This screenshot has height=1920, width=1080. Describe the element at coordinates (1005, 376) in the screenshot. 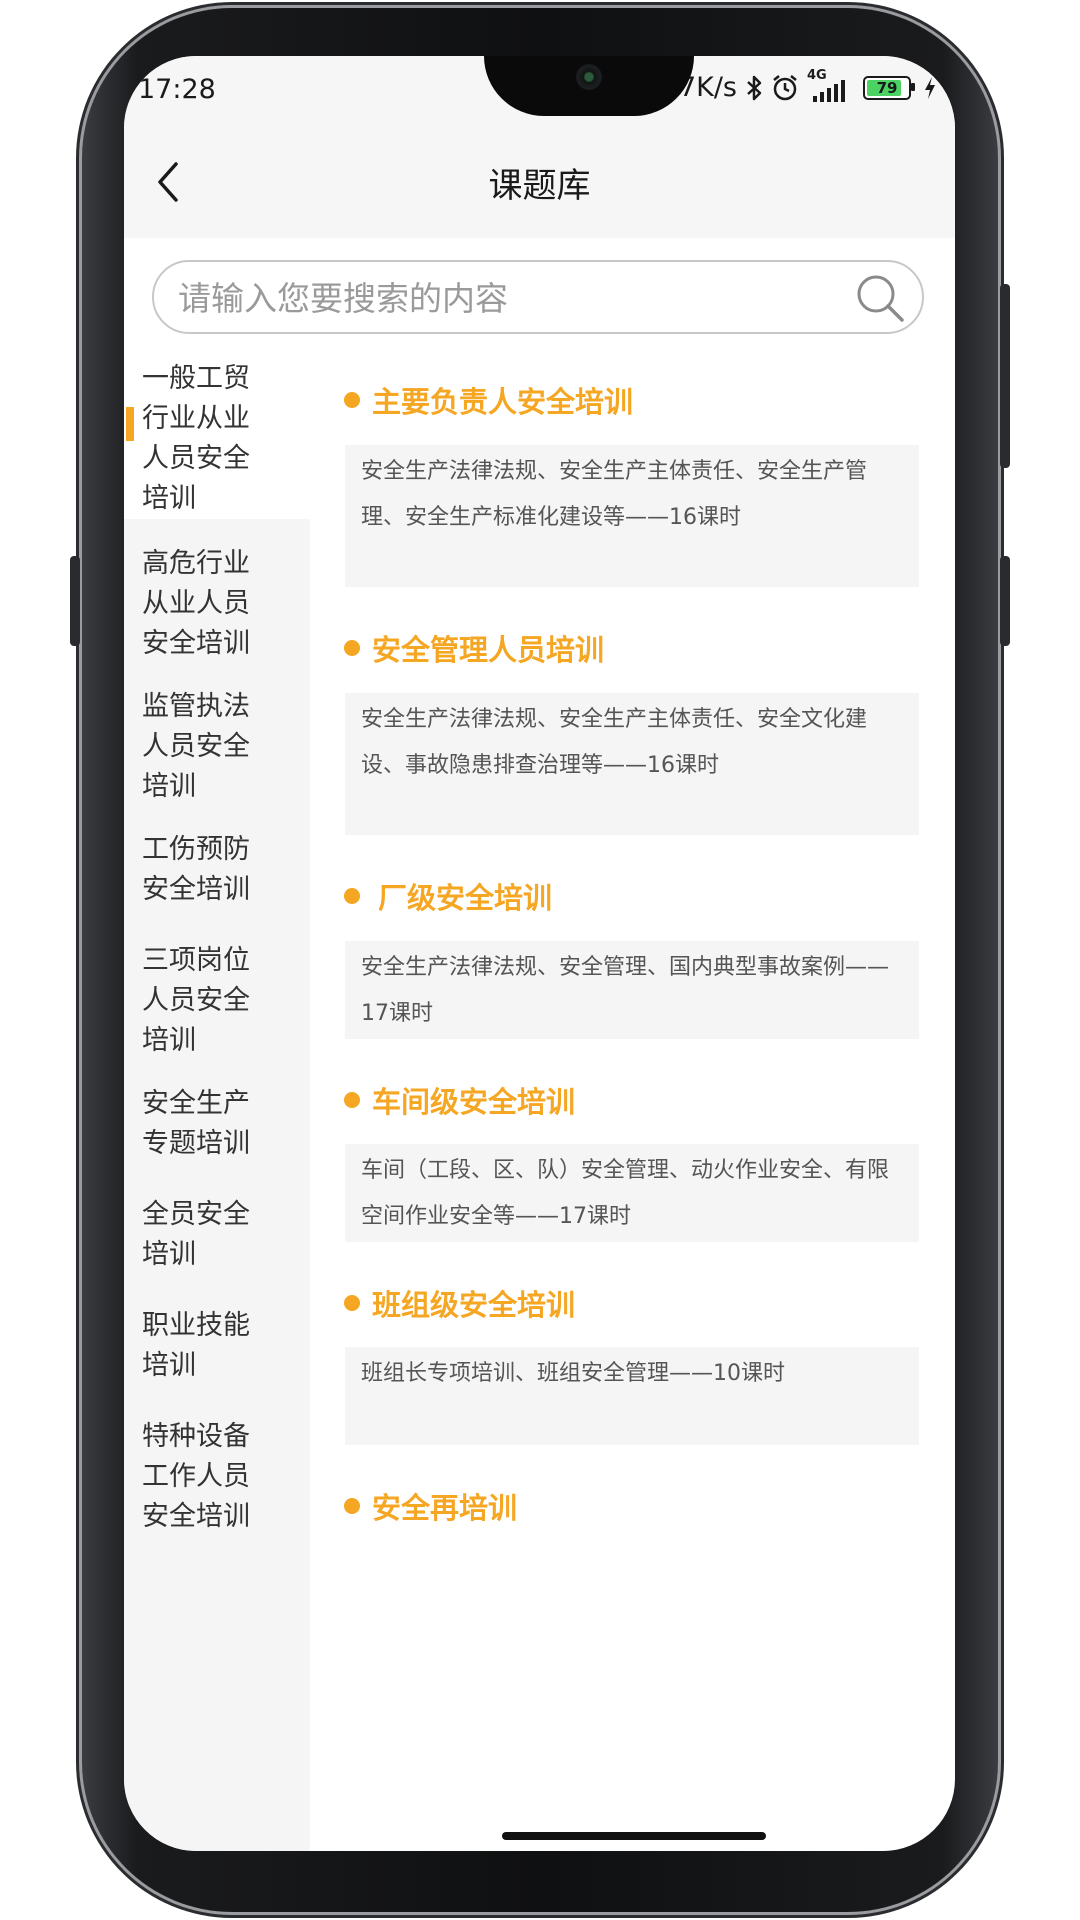

I see `power-button` at that location.